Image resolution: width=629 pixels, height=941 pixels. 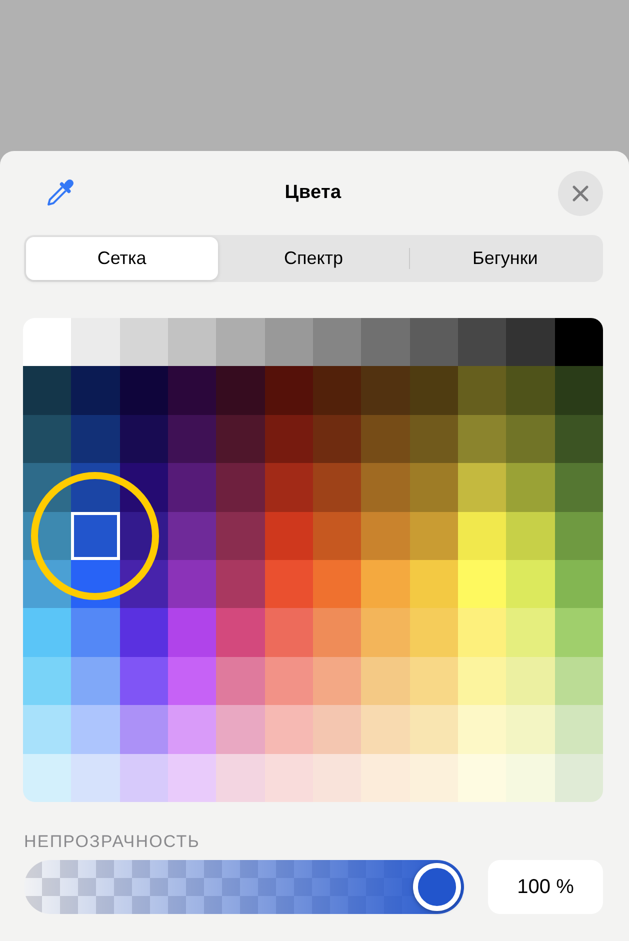 I want to click on segment-tab: Бегунки, so click(x=505, y=258).